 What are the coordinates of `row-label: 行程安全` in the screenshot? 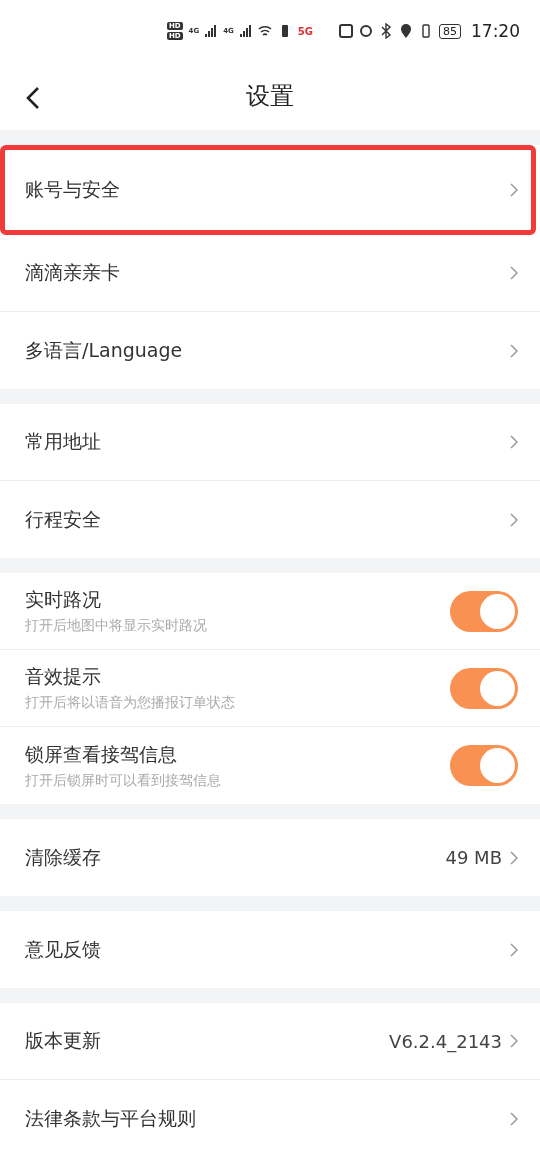 It's located at (63, 519).